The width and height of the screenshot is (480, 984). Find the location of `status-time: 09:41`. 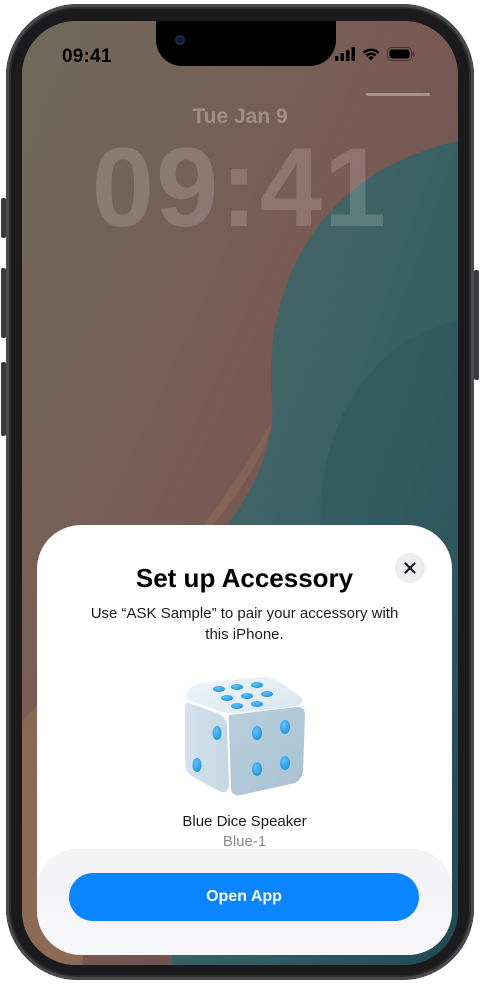

status-time: 09:41 is located at coordinates (87, 56).